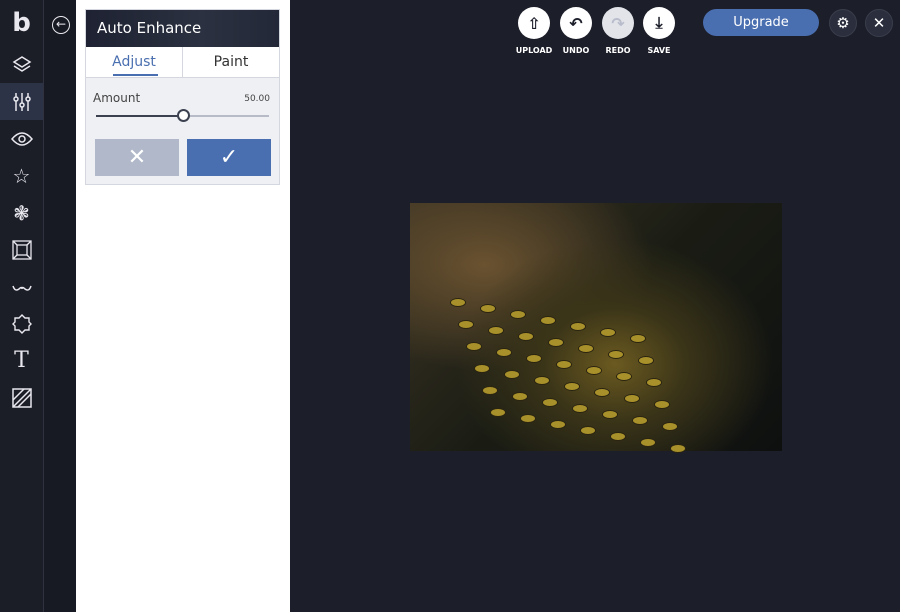 The image size is (900, 612). I want to click on slider-handle, so click(183, 115).